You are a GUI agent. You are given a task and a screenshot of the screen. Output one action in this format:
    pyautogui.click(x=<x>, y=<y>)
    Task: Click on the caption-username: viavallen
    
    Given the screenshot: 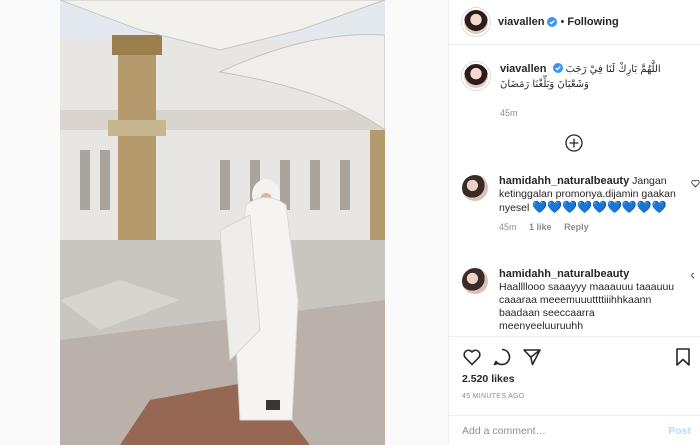 What is the action you would take?
    pyautogui.click(x=523, y=69)
    